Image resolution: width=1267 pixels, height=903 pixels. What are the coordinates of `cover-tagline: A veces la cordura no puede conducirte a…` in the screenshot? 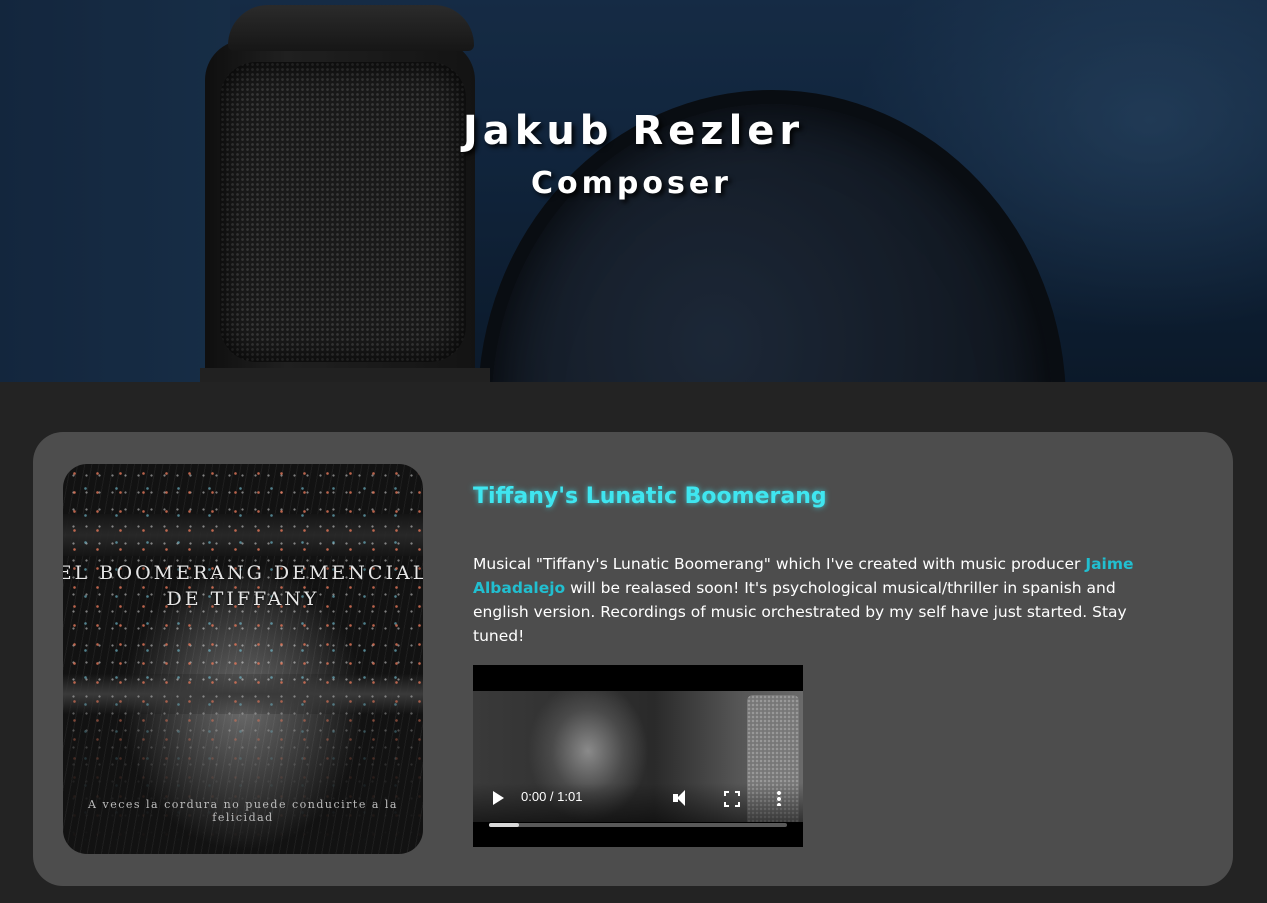 It's located at (243, 811).